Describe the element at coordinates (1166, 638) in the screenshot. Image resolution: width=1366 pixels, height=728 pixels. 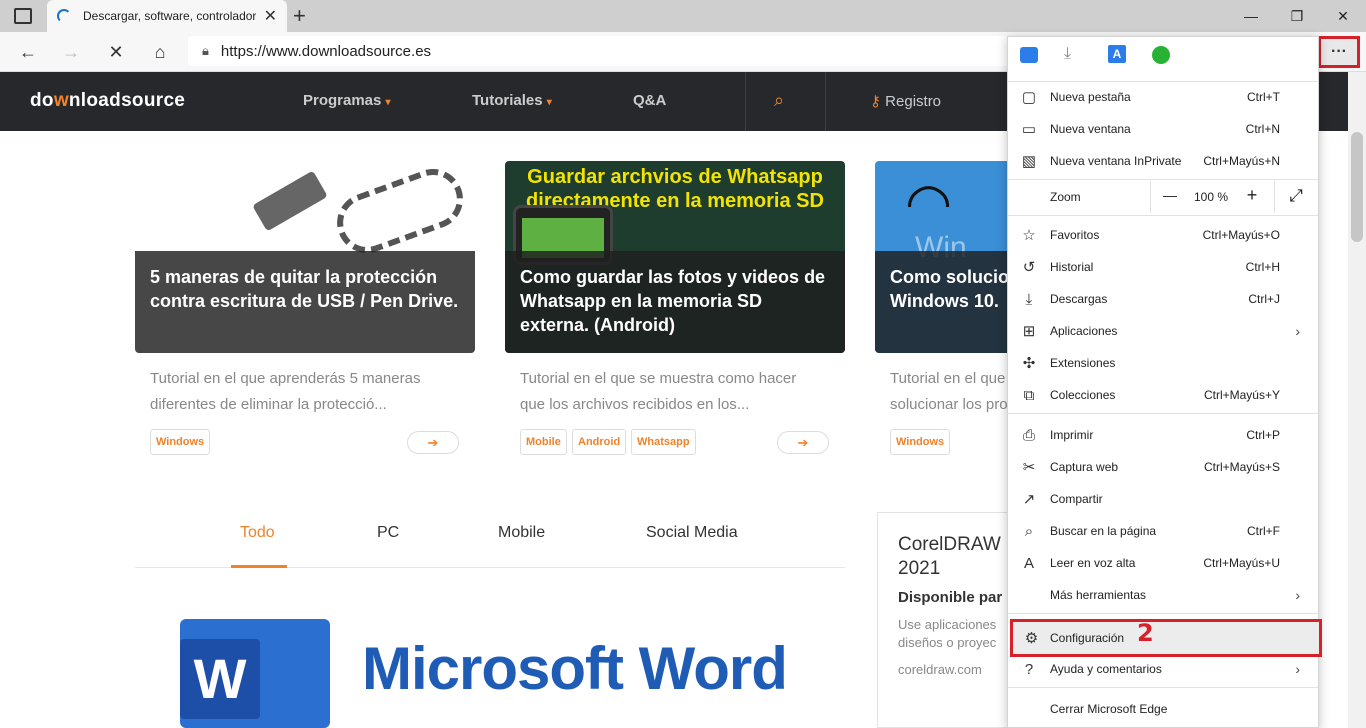
I see `menu-item-configuracion: ⚙ Configuración` at that location.